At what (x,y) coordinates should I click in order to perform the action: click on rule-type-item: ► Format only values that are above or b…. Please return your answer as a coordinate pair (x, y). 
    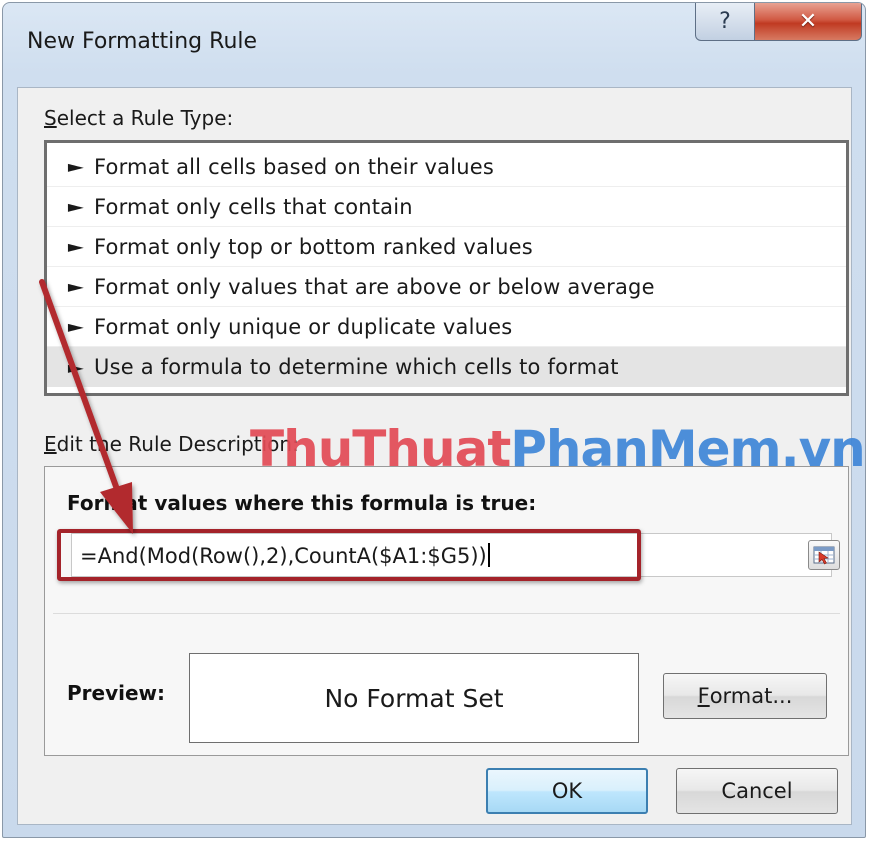
    Looking at the image, I should click on (446, 287).